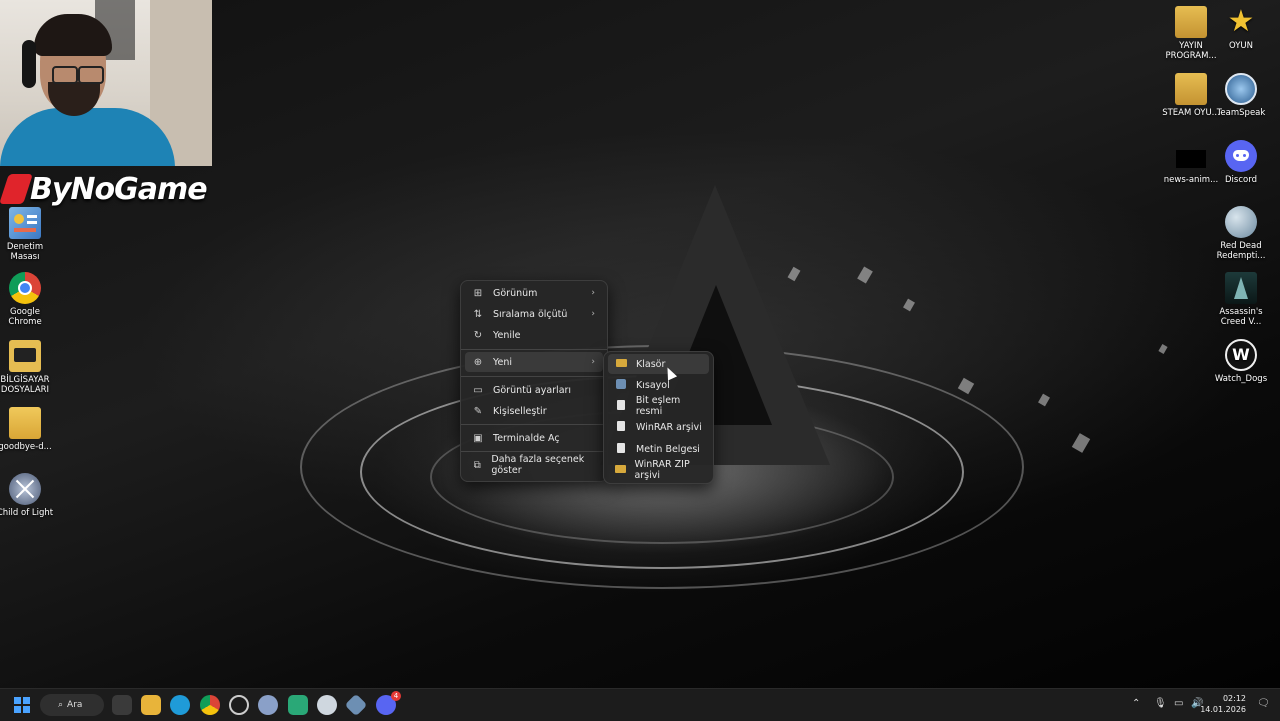 The height and width of the screenshot is (721, 1280). I want to click on desktop-icon-watch-dogs: W Watch_Dogs, so click(1241, 361).